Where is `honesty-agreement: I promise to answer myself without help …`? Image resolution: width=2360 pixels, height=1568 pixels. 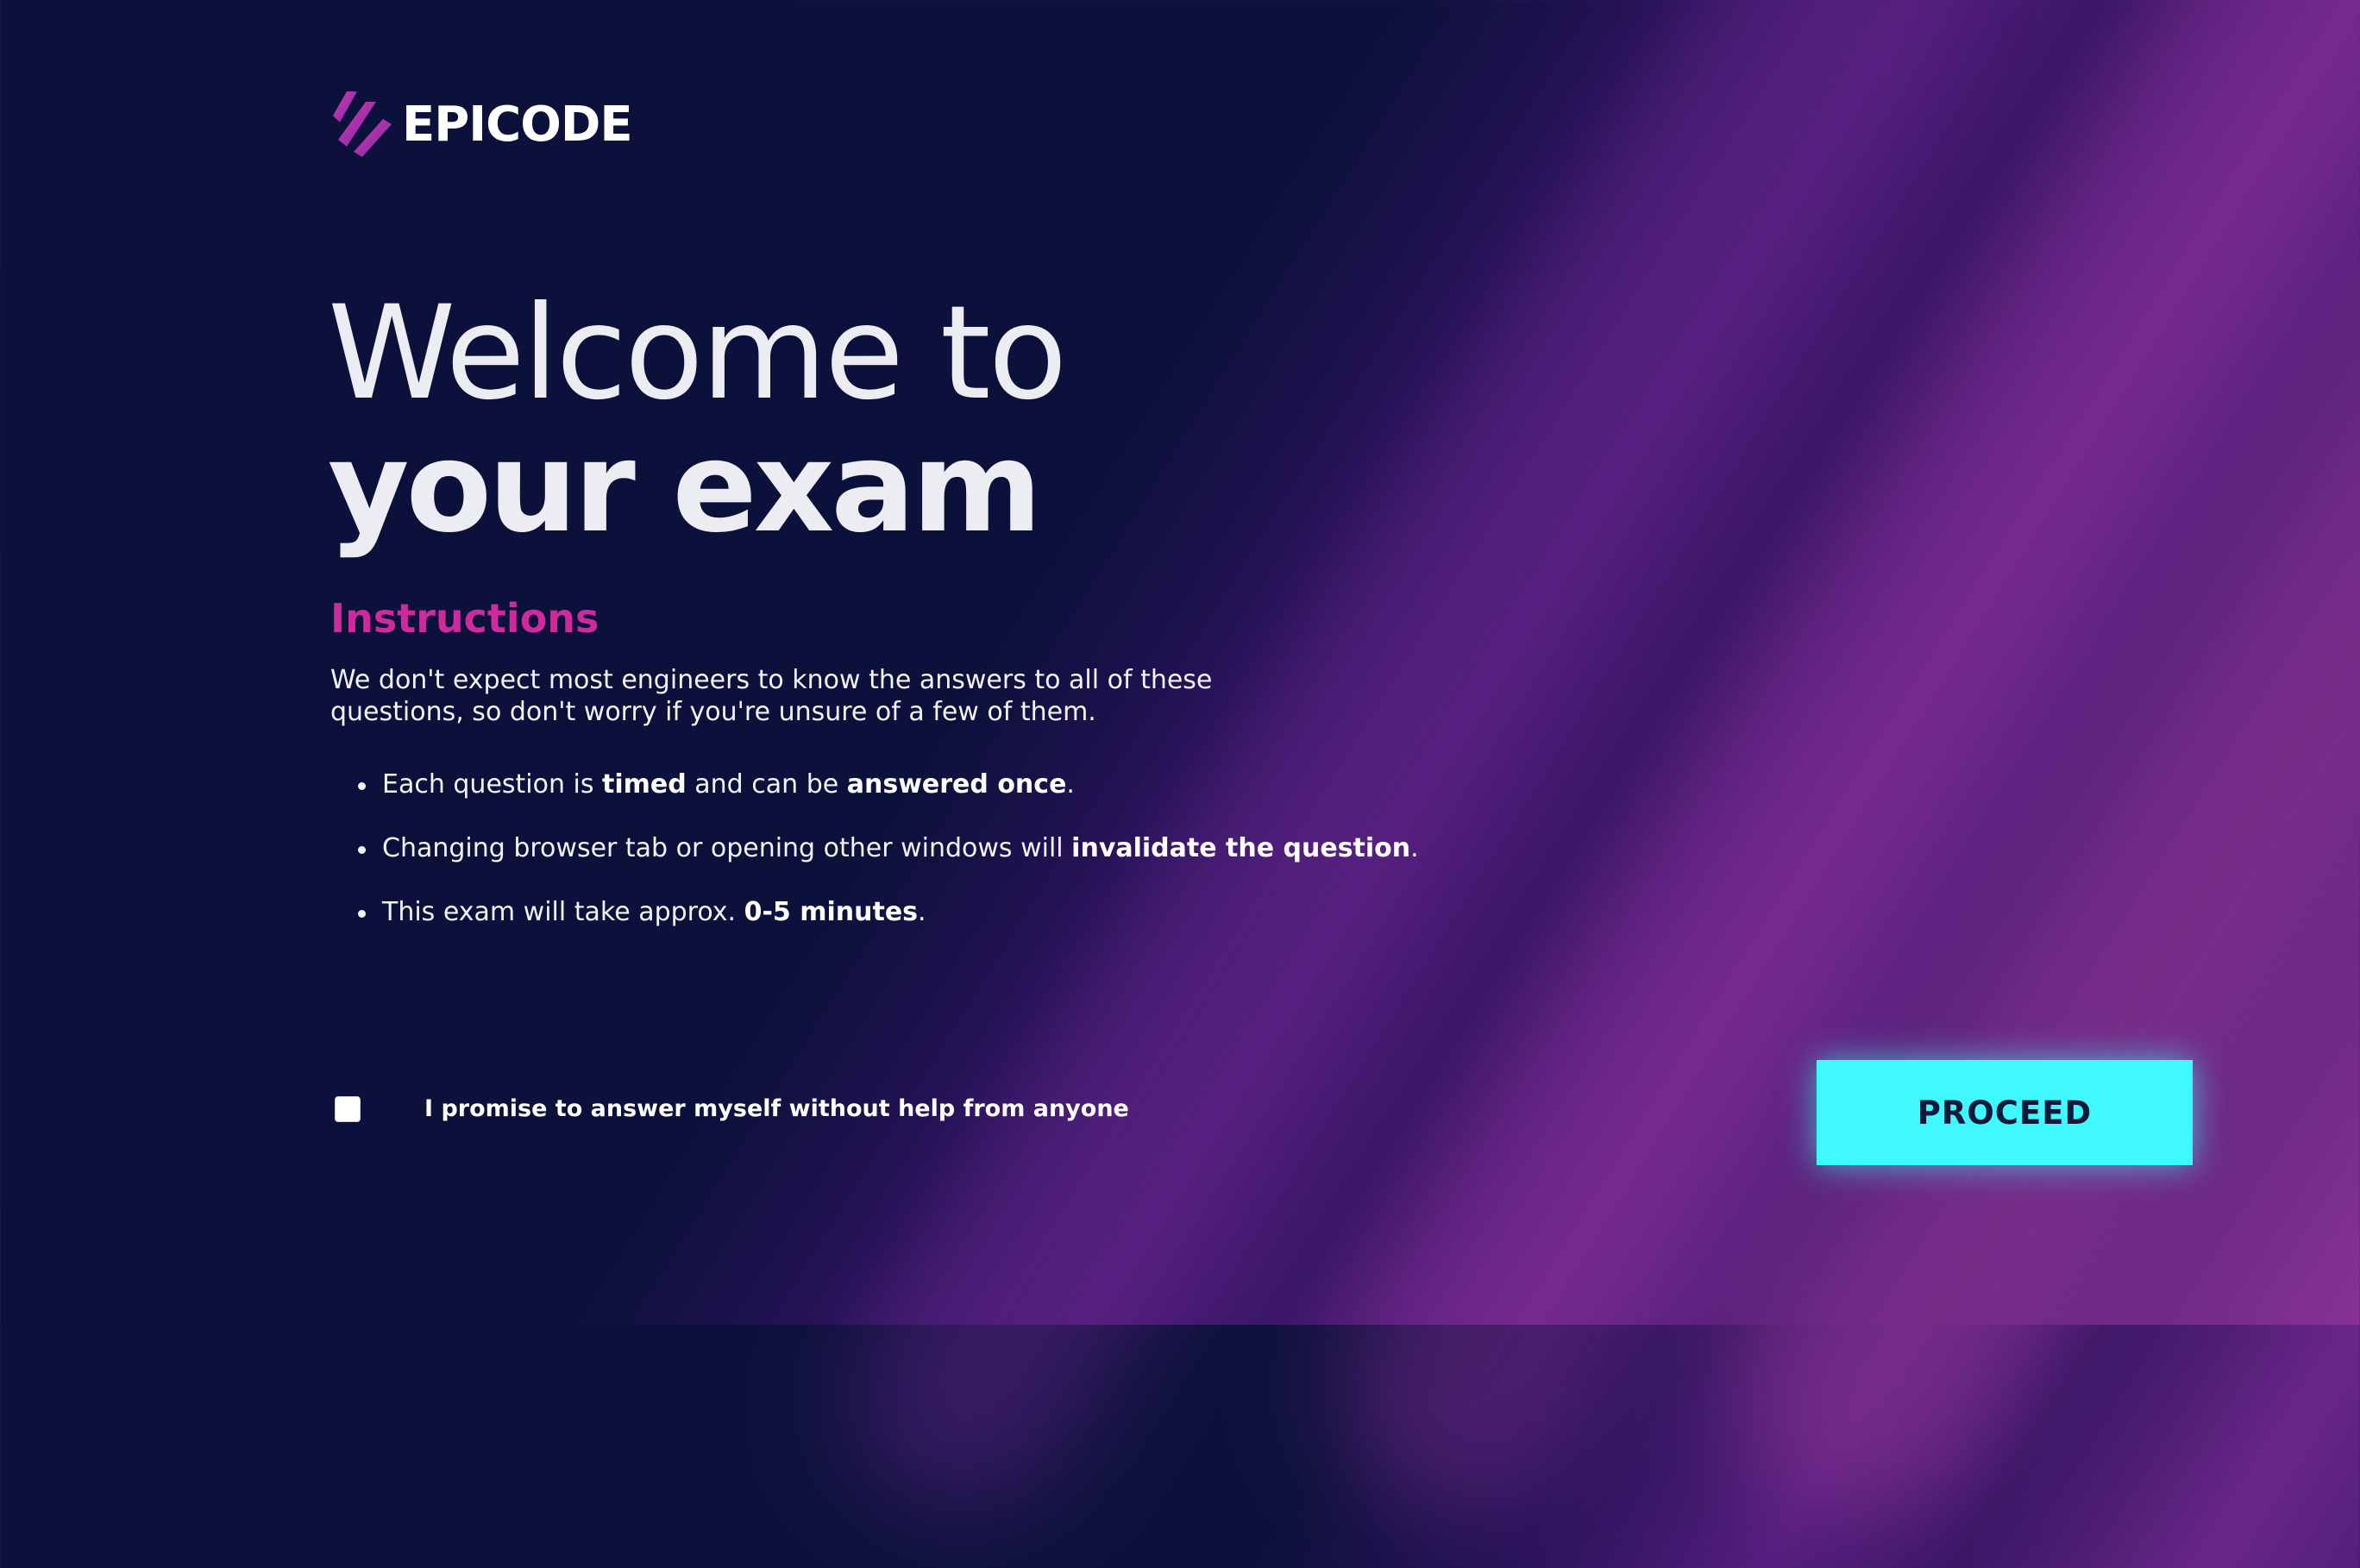
honesty-agreement: I promise to answer myself without help … is located at coordinates (732, 1108).